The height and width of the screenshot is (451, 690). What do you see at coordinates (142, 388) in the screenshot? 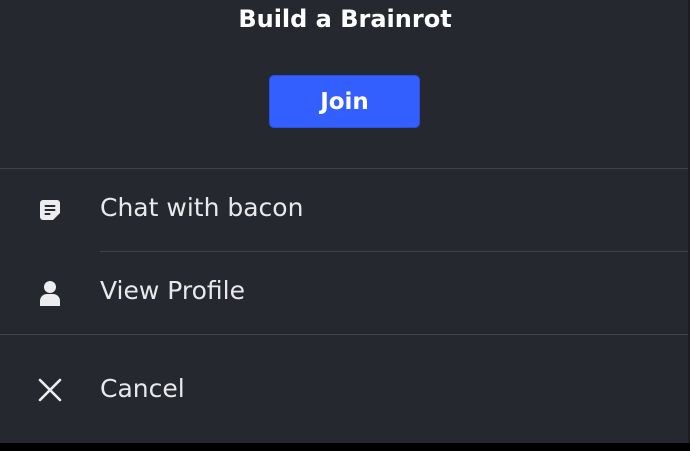
I see `menu-item-label: Cancel` at bounding box center [142, 388].